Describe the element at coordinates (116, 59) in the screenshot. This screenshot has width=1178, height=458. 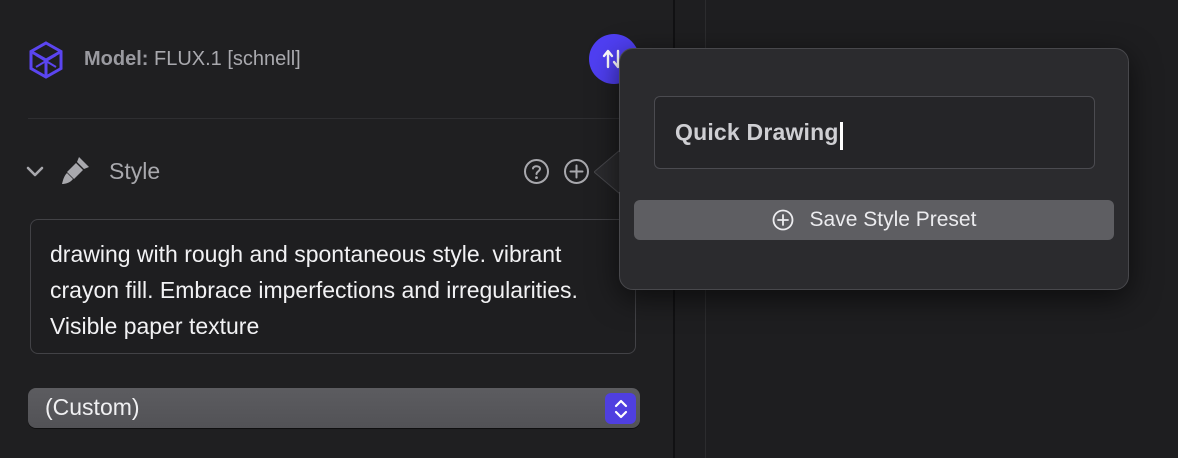
I see `model-label: Model:` at that location.